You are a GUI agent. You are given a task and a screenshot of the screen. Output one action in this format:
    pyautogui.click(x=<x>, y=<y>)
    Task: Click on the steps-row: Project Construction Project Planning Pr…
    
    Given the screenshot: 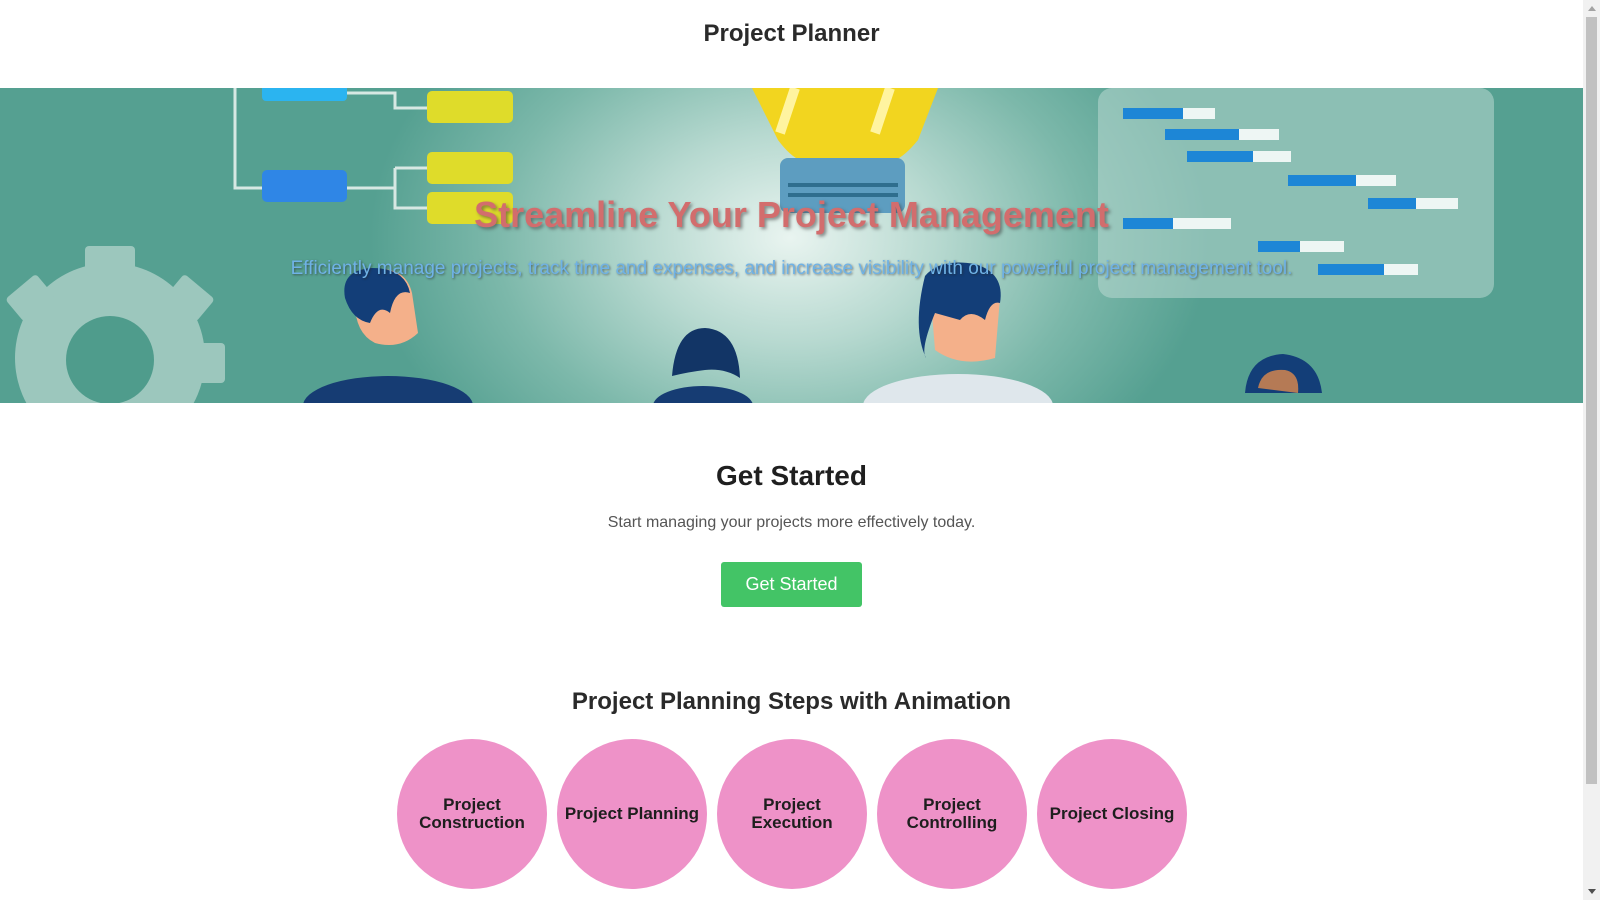 What is the action you would take?
    pyautogui.click(x=792, y=814)
    